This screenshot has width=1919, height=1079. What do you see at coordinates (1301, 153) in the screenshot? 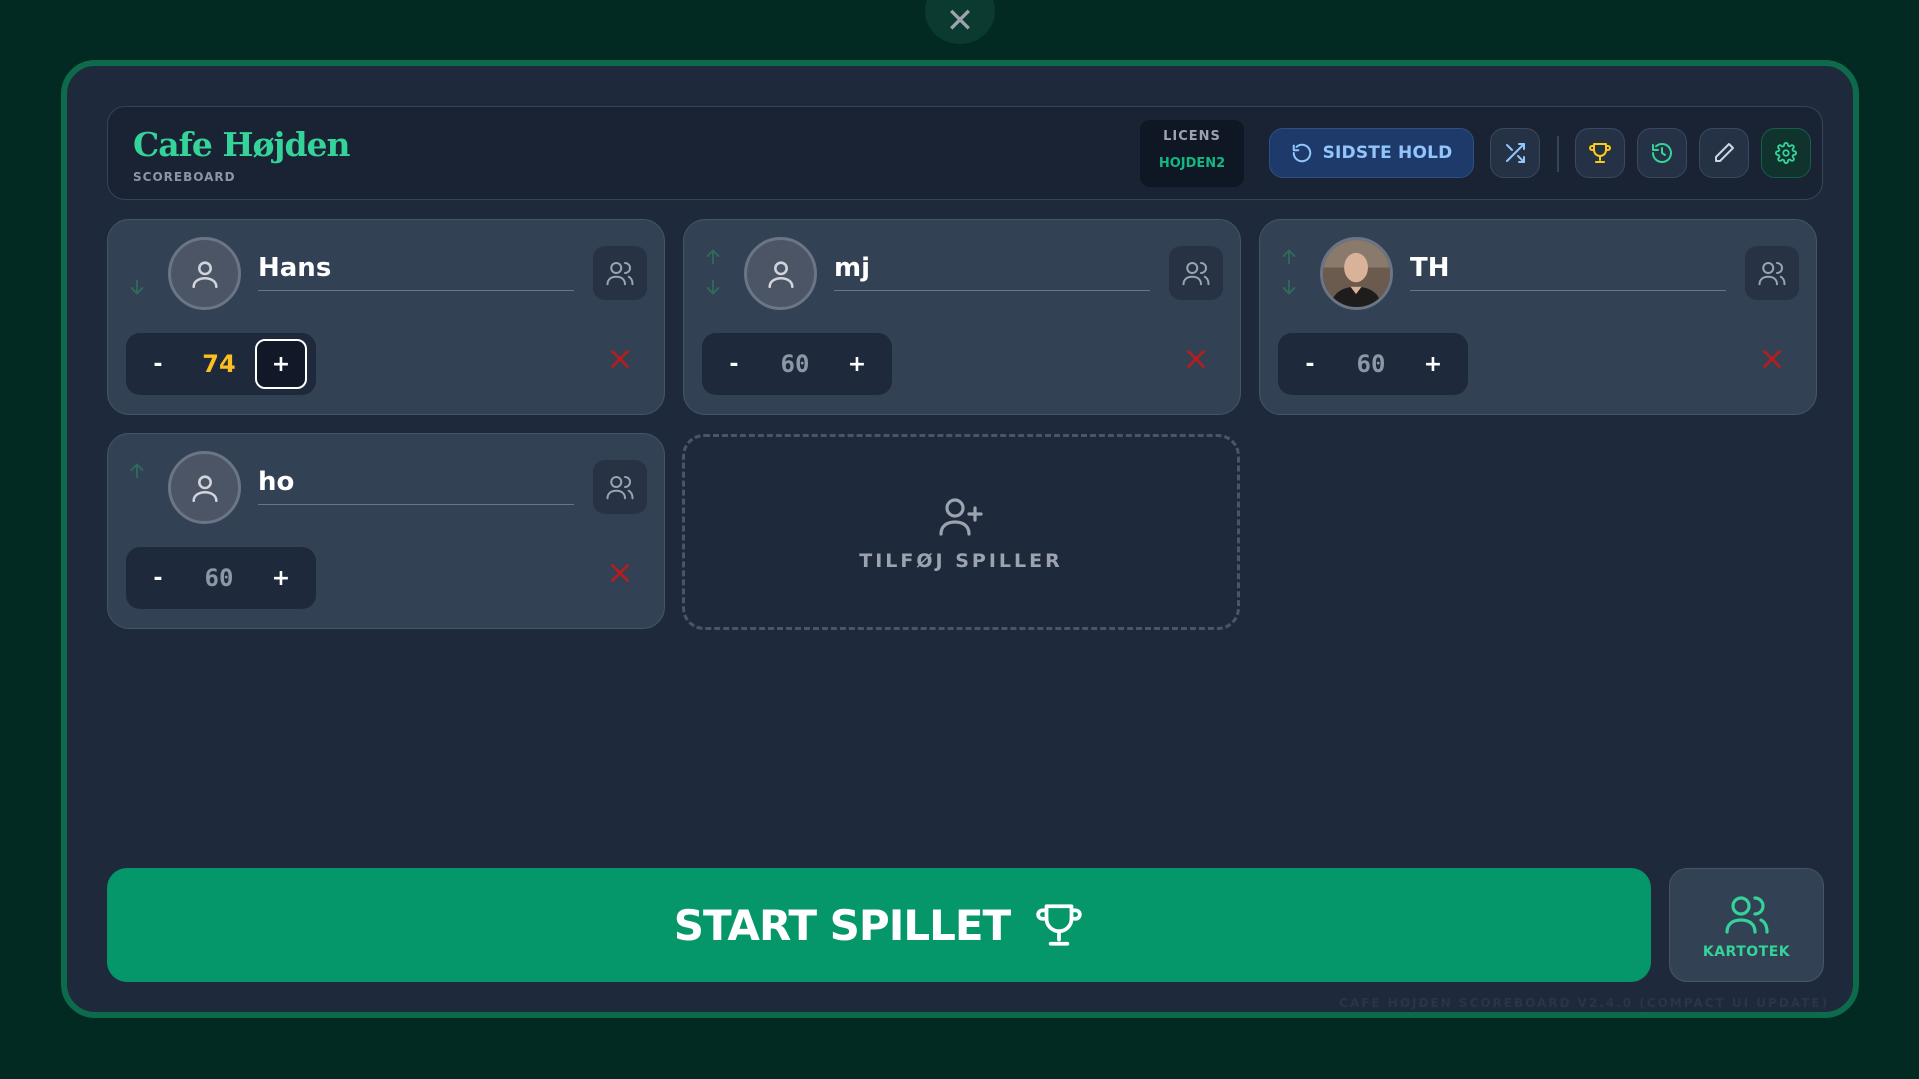
I see `undo-icon` at bounding box center [1301, 153].